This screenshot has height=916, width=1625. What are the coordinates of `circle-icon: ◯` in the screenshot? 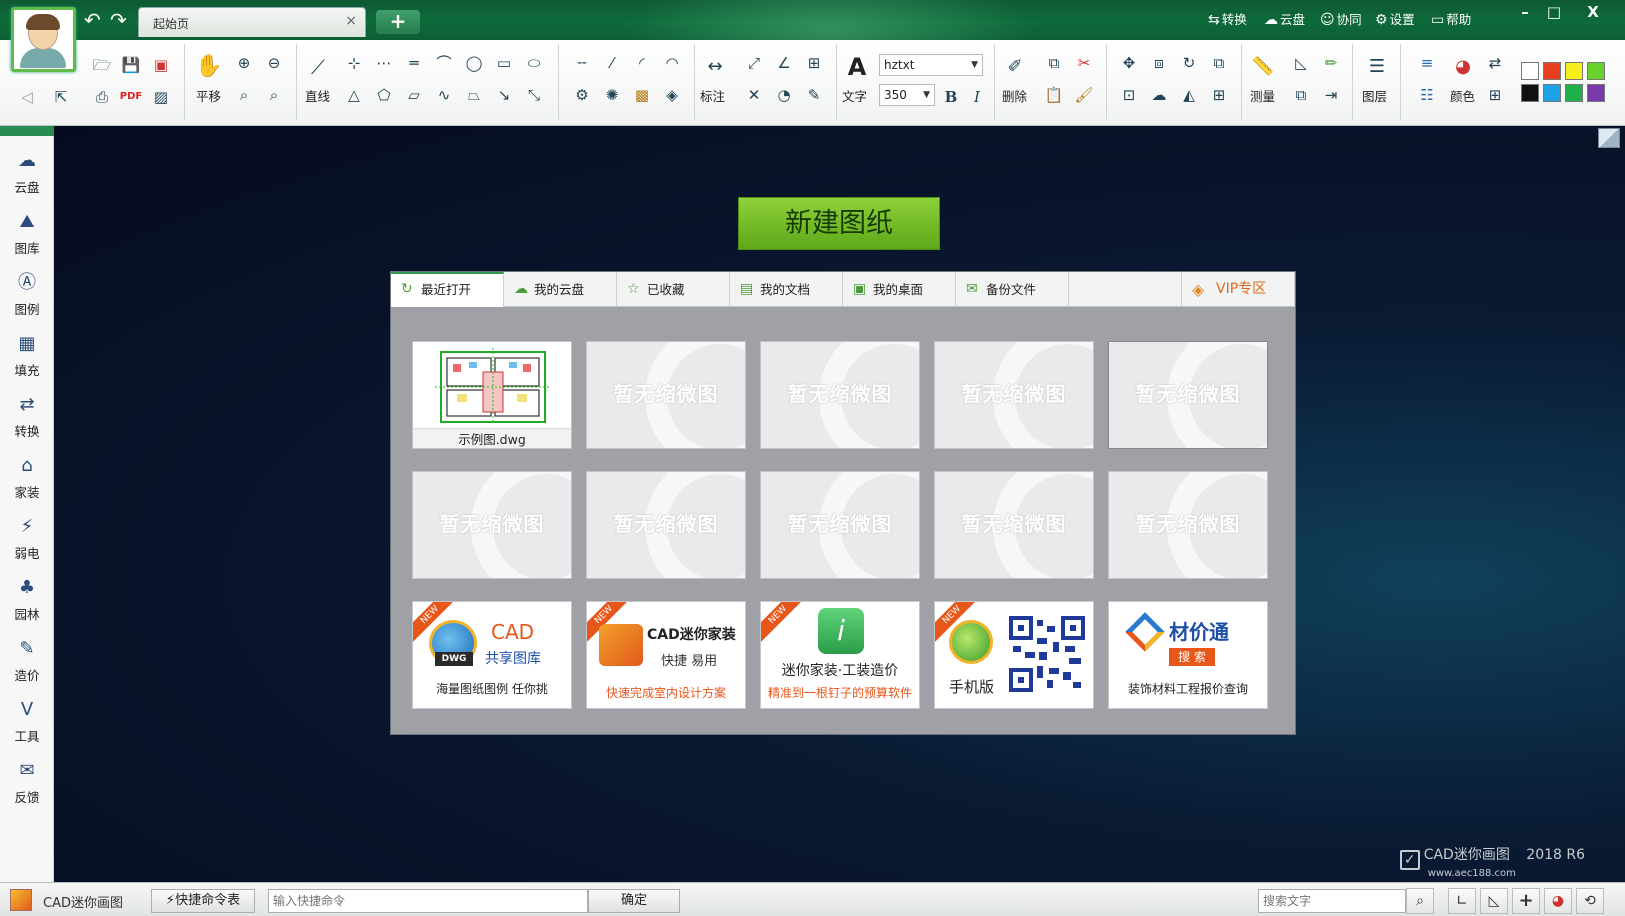 It's located at (474, 63).